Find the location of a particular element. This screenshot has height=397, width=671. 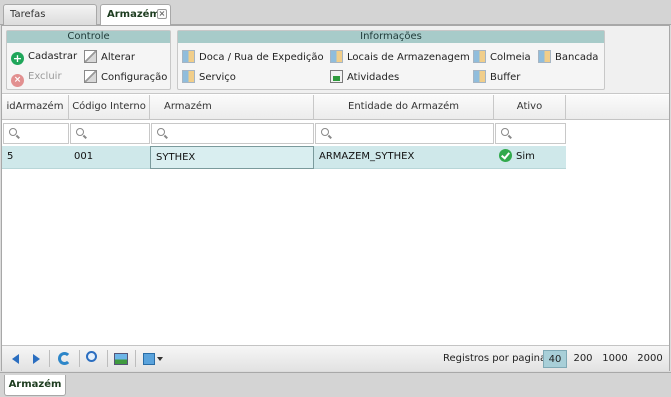

group-title: Controle is located at coordinates (88, 37).